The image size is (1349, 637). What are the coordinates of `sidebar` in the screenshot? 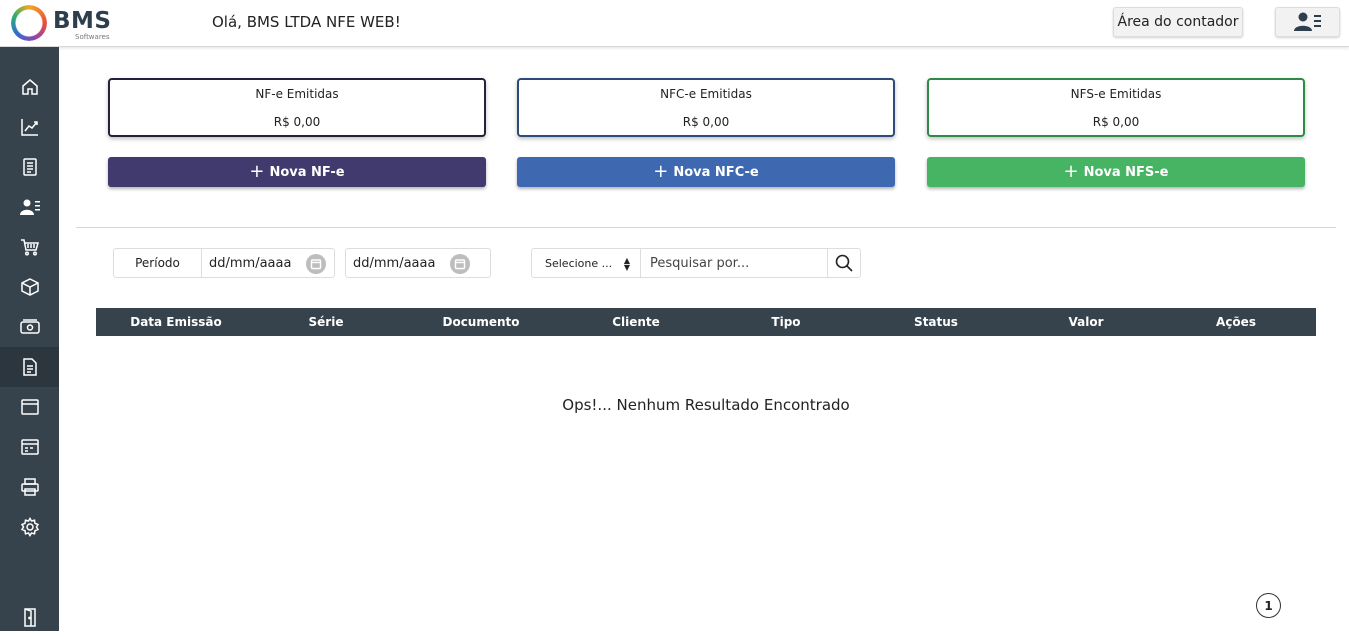 It's located at (29, 339).